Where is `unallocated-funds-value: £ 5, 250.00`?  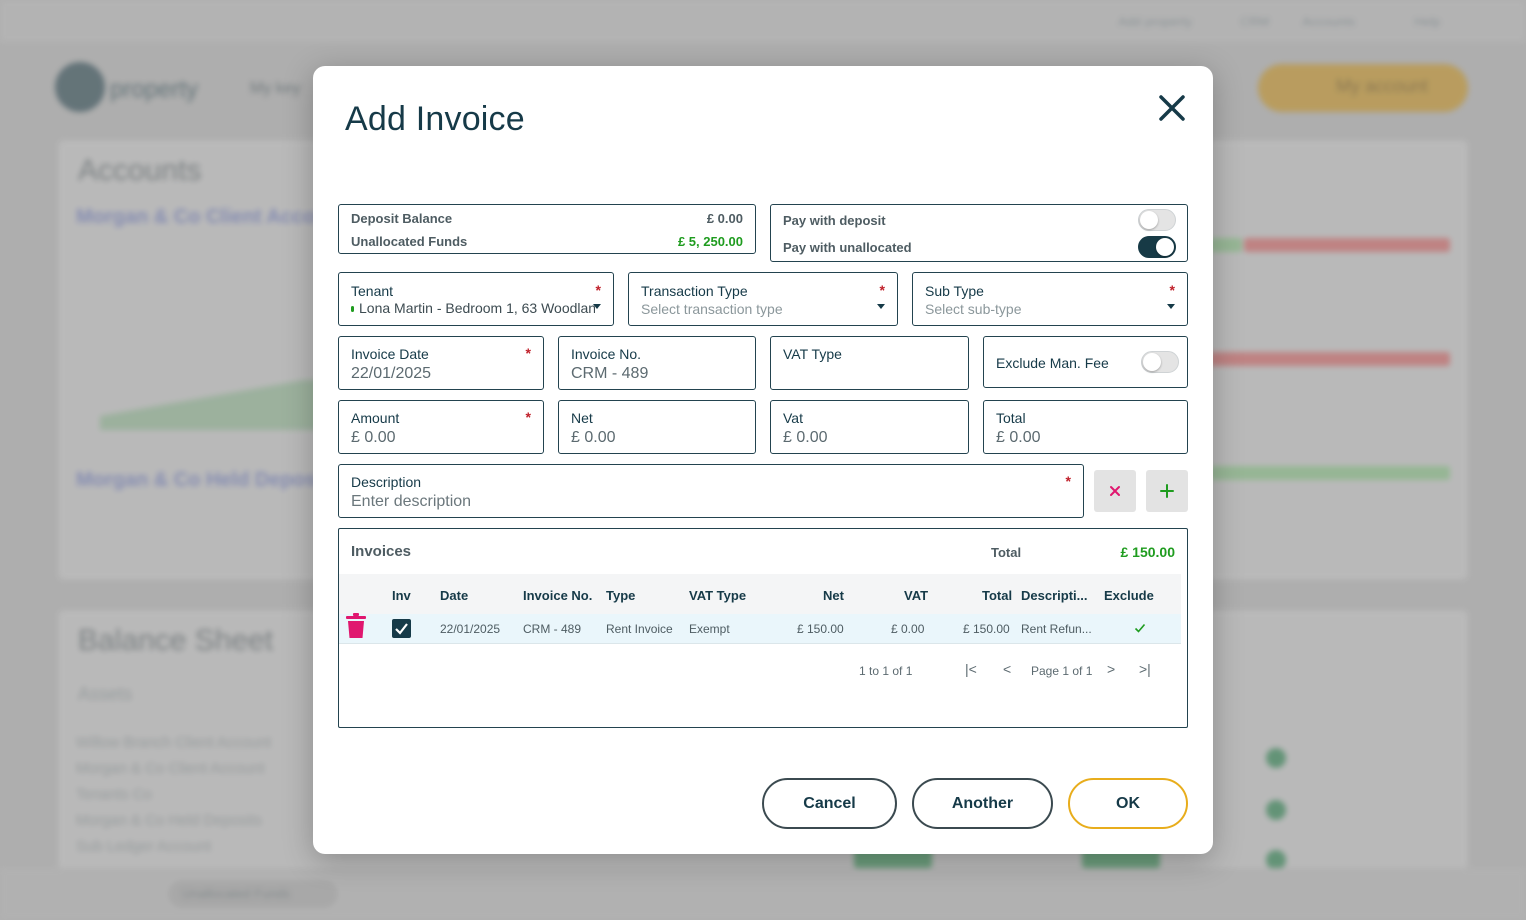 unallocated-funds-value: £ 5, 250.00 is located at coordinates (710, 241).